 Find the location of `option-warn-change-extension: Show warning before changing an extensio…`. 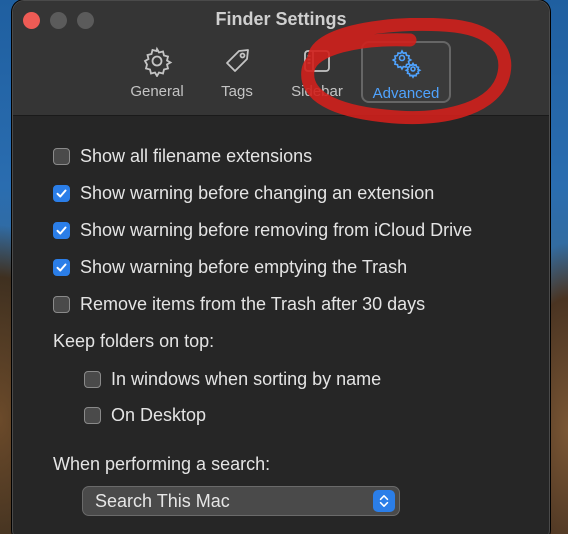

option-warn-change-extension: Show warning before changing an extensio… is located at coordinates (243, 193).